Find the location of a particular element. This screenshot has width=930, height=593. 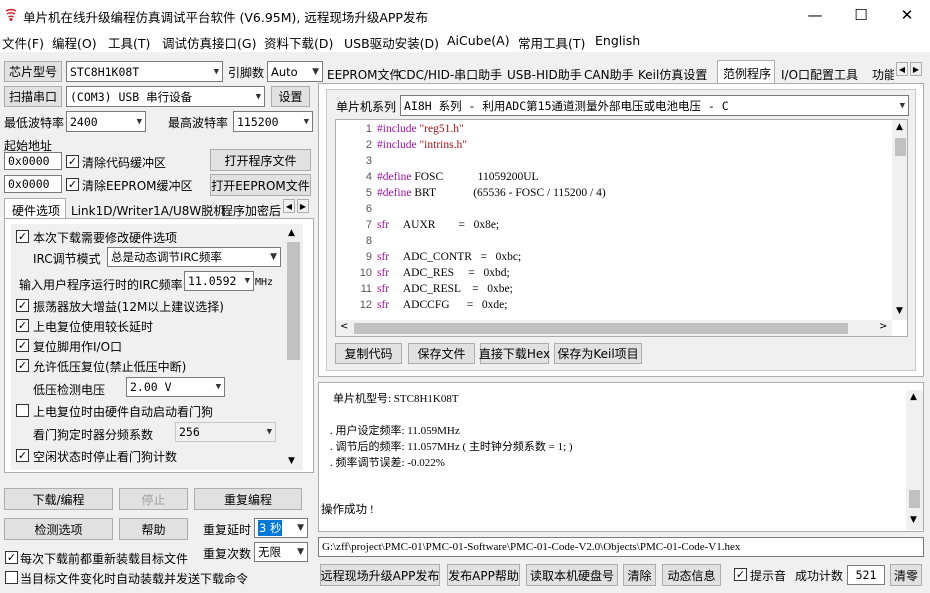

code-keyword: sfr is located at coordinates (383, 273).